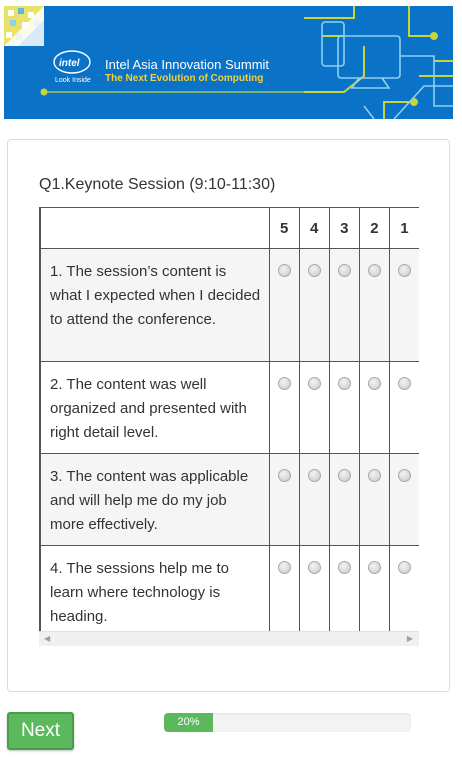 The width and height of the screenshot is (462, 757). I want to click on matrix-corner-cell, so click(155, 228).